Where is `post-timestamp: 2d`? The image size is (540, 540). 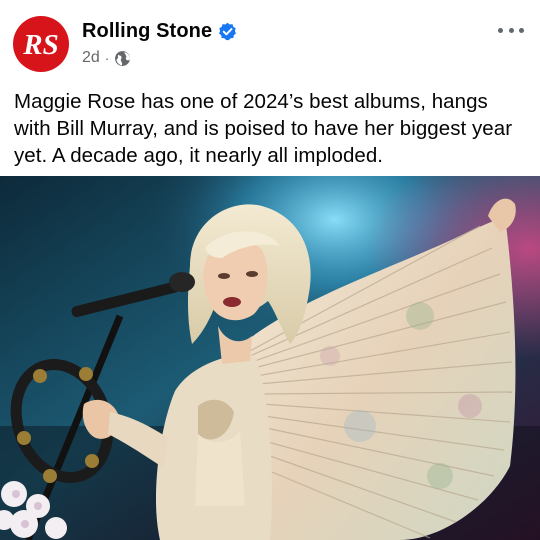 post-timestamp: 2d is located at coordinates (91, 58).